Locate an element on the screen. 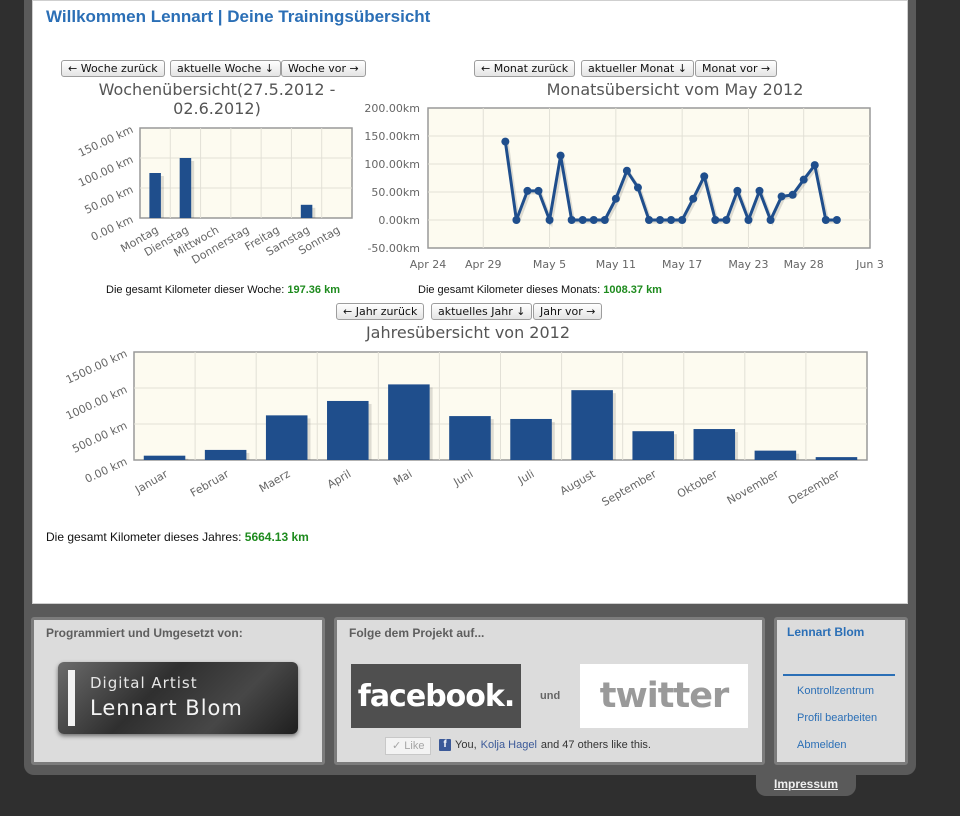  y-tick-label: 0.00km is located at coordinates (399, 220).